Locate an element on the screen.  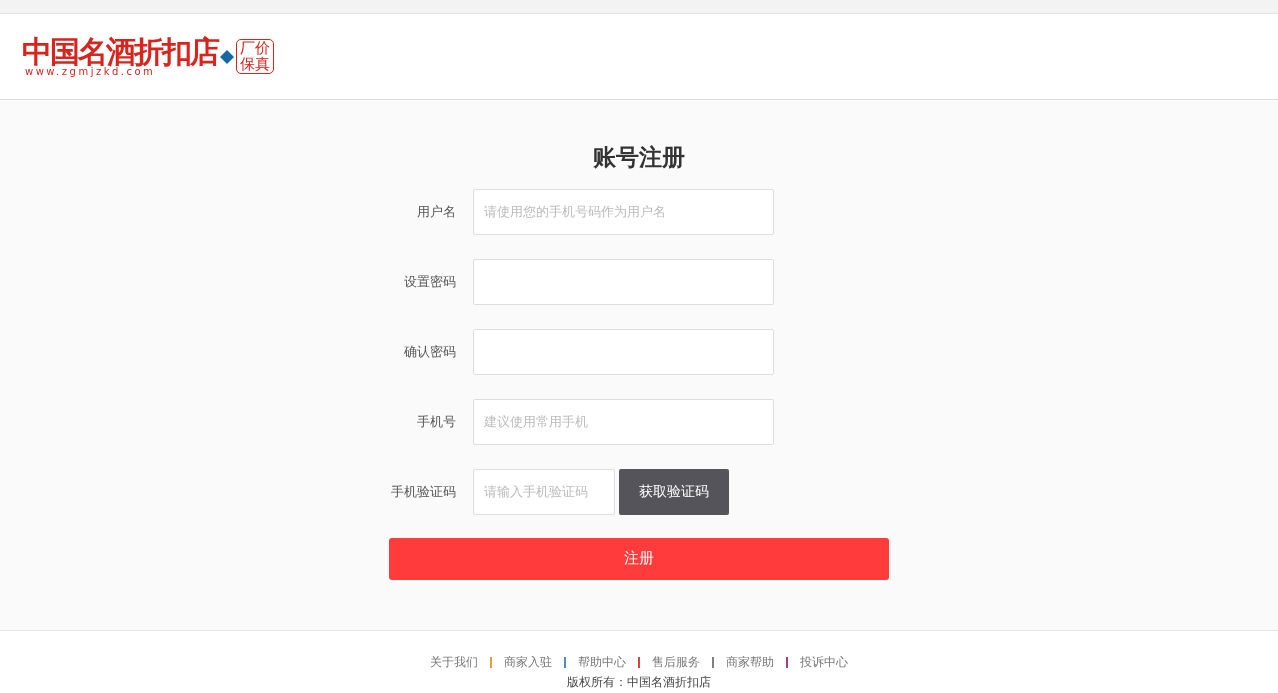
logo-url: www.zgmjzkd.com is located at coordinates (90, 71).